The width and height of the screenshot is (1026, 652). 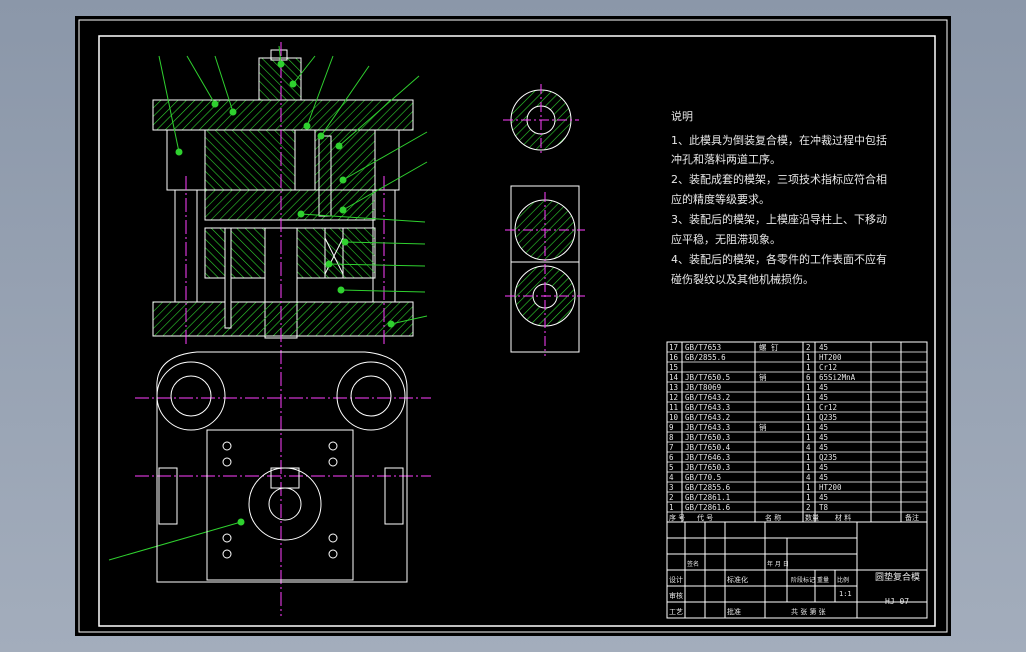 I want to click on approve-label: 批准, so click(x=734, y=611).